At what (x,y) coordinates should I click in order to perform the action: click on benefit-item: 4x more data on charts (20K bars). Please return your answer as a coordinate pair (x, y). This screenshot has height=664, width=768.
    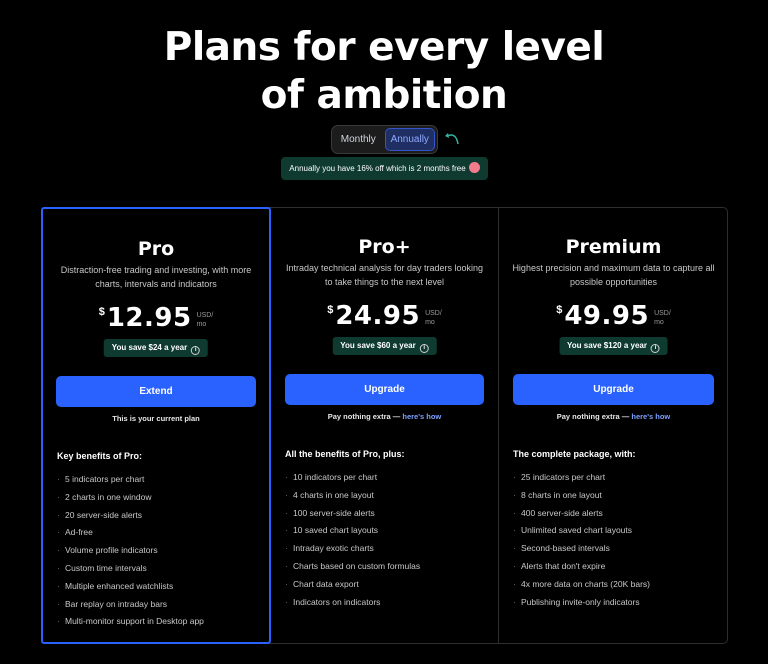
    Looking at the image, I should click on (615, 585).